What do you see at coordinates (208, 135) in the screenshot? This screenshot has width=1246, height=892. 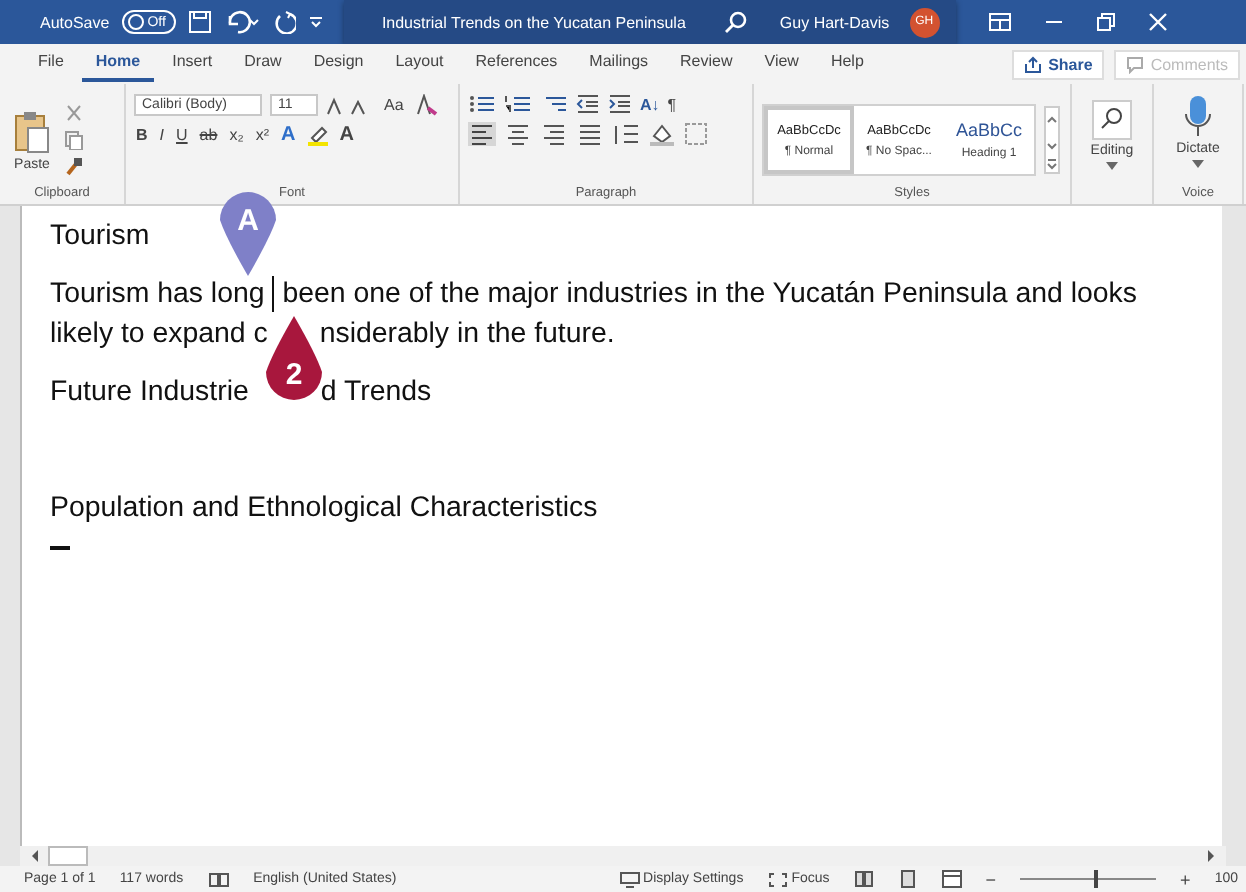 I see `format-button: ab` at bounding box center [208, 135].